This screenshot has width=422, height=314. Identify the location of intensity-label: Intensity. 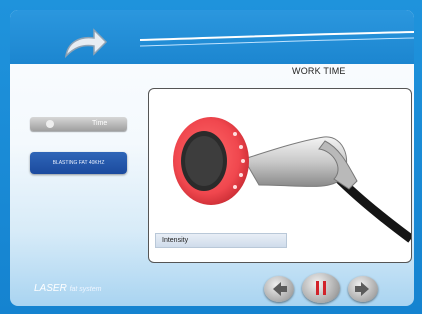
(221, 240).